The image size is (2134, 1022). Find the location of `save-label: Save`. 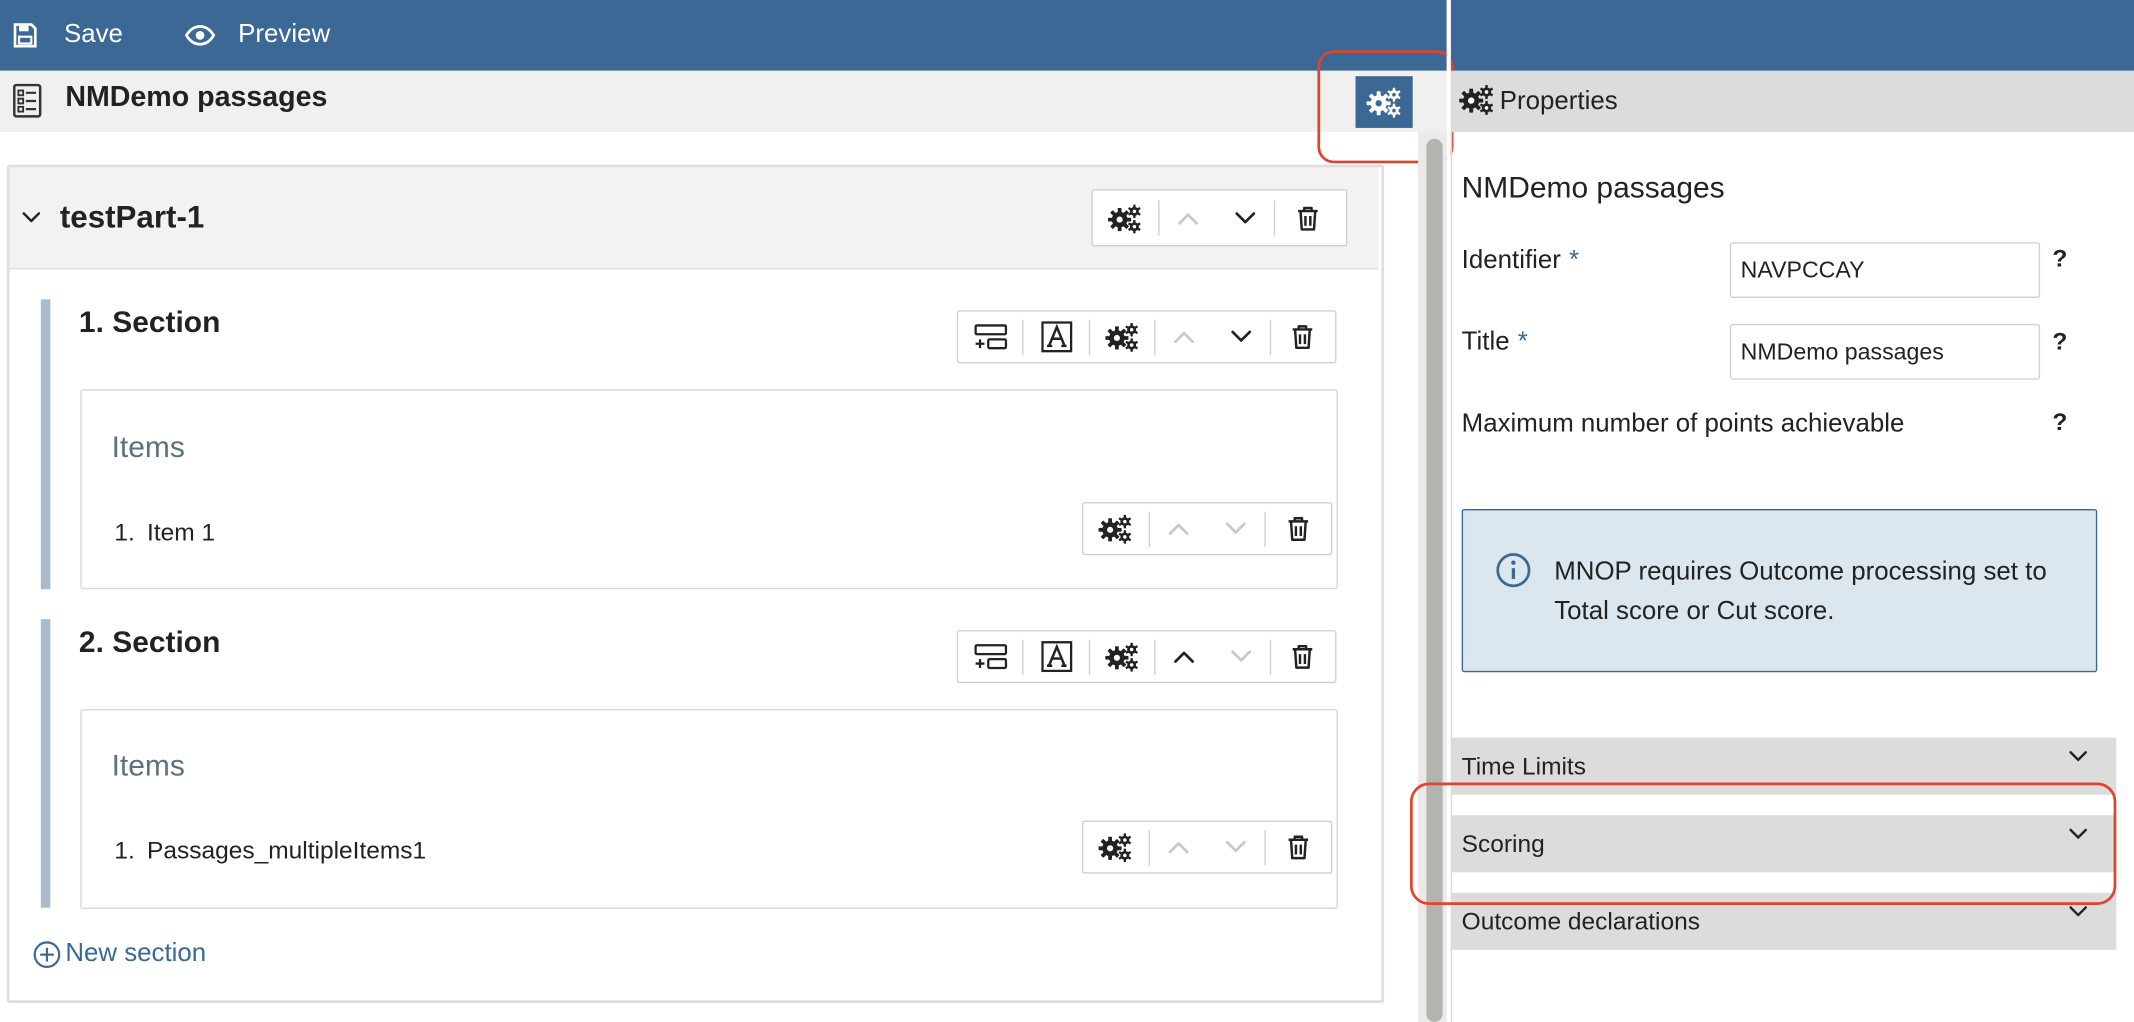

save-label: Save is located at coordinates (93, 34).